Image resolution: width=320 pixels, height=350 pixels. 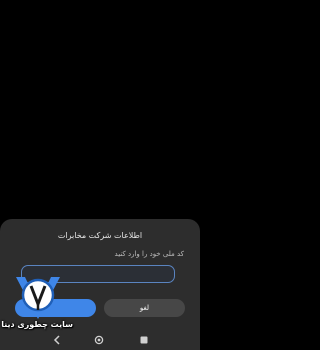 I want to click on dialog-title: اطلاعات شرکت مخابرات, so click(x=100, y=235).